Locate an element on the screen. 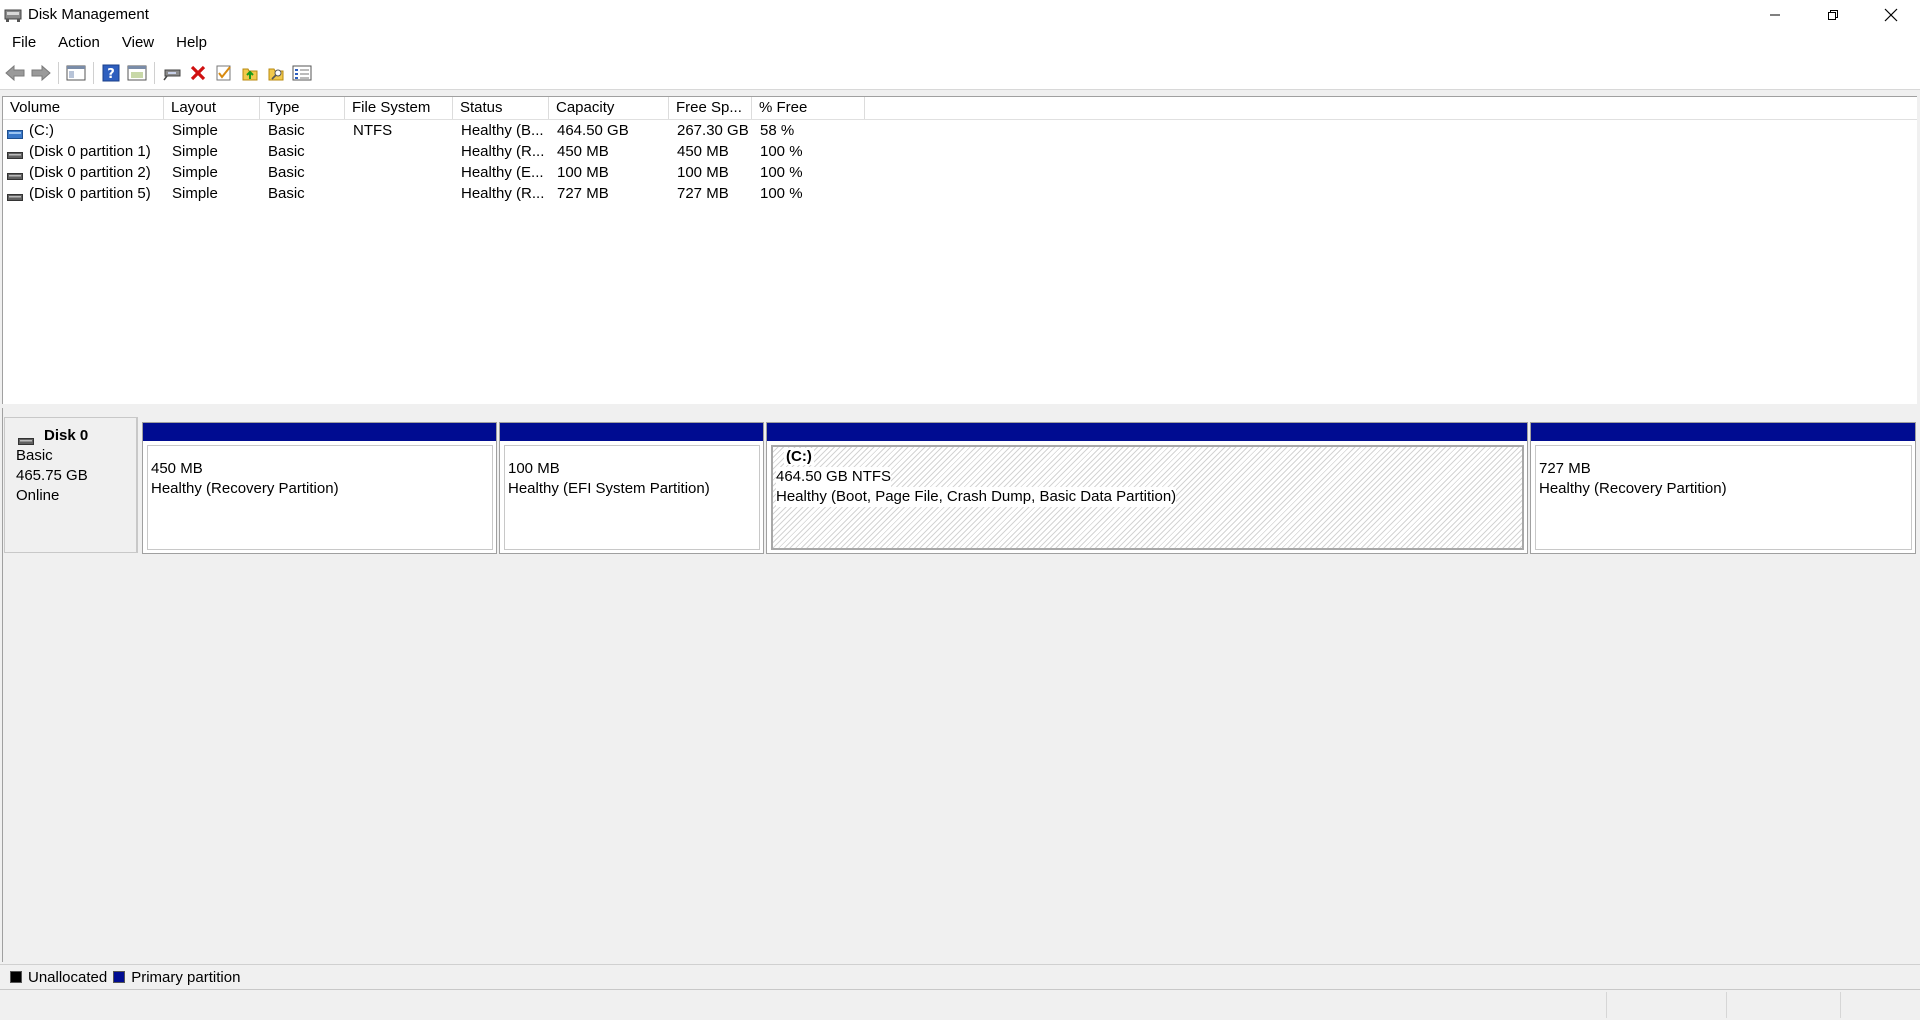 The width and height of the screenshot is (1920, 1020). back-arrow-icon is located at coordinates (15, 72).